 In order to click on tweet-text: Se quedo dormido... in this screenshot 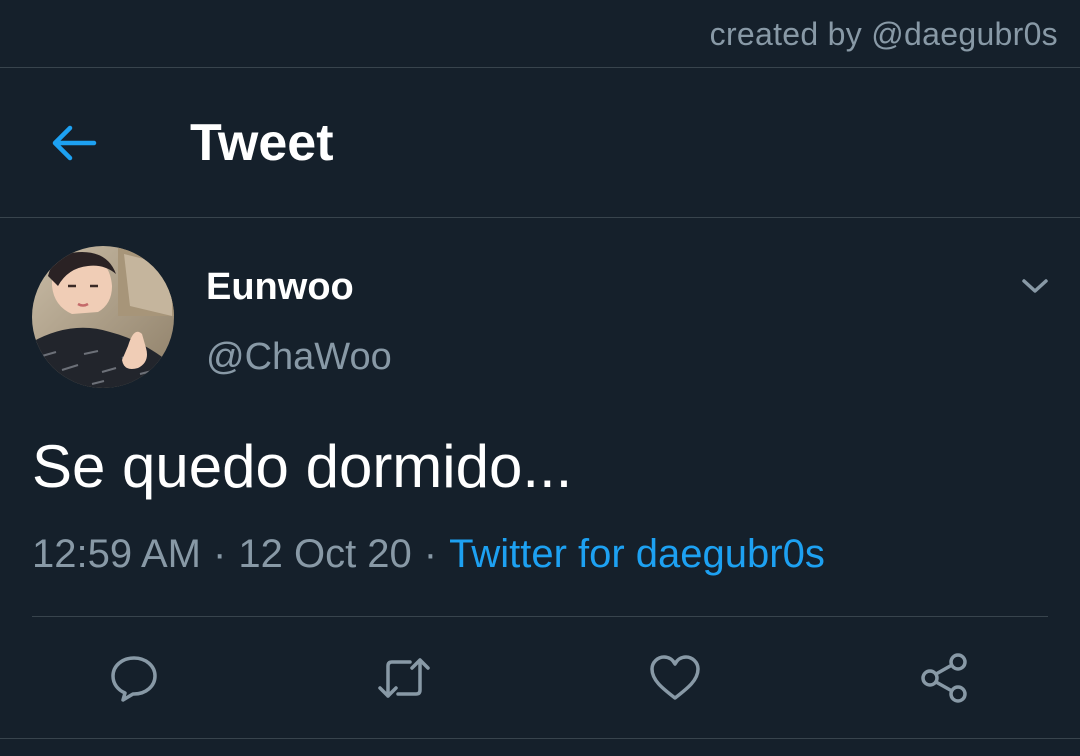, I will do `click(302, 466)`.